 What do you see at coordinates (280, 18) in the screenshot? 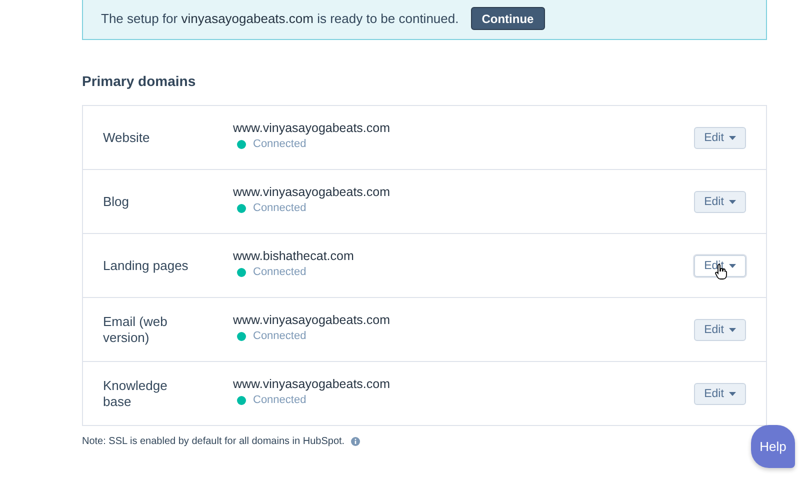
I see `banner-message: The setup for vinyasayogabeats.com is ready to be continued.` at bounding box center [280, 18].